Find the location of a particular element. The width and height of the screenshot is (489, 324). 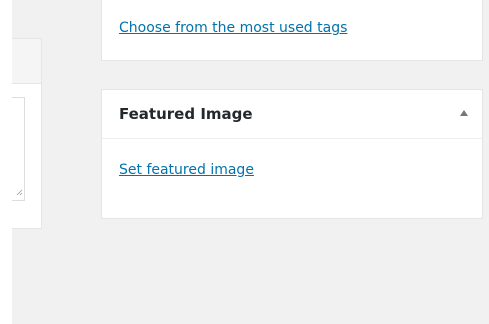

choose-most-used-tags-link: Choose from the most used tags is located at coordinates (233, 28).